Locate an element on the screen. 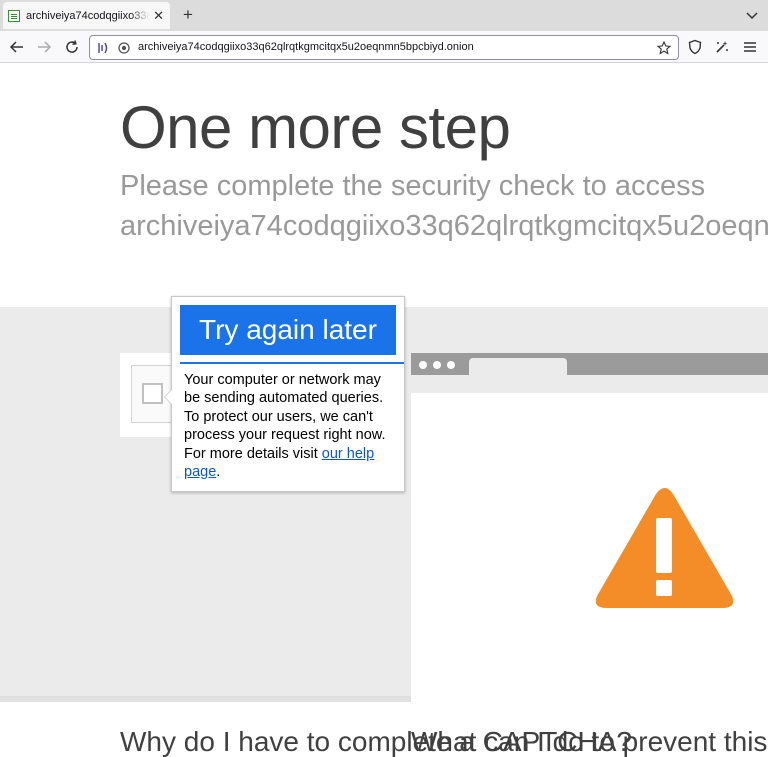  lock-icon is located at coordinates (124, 48).